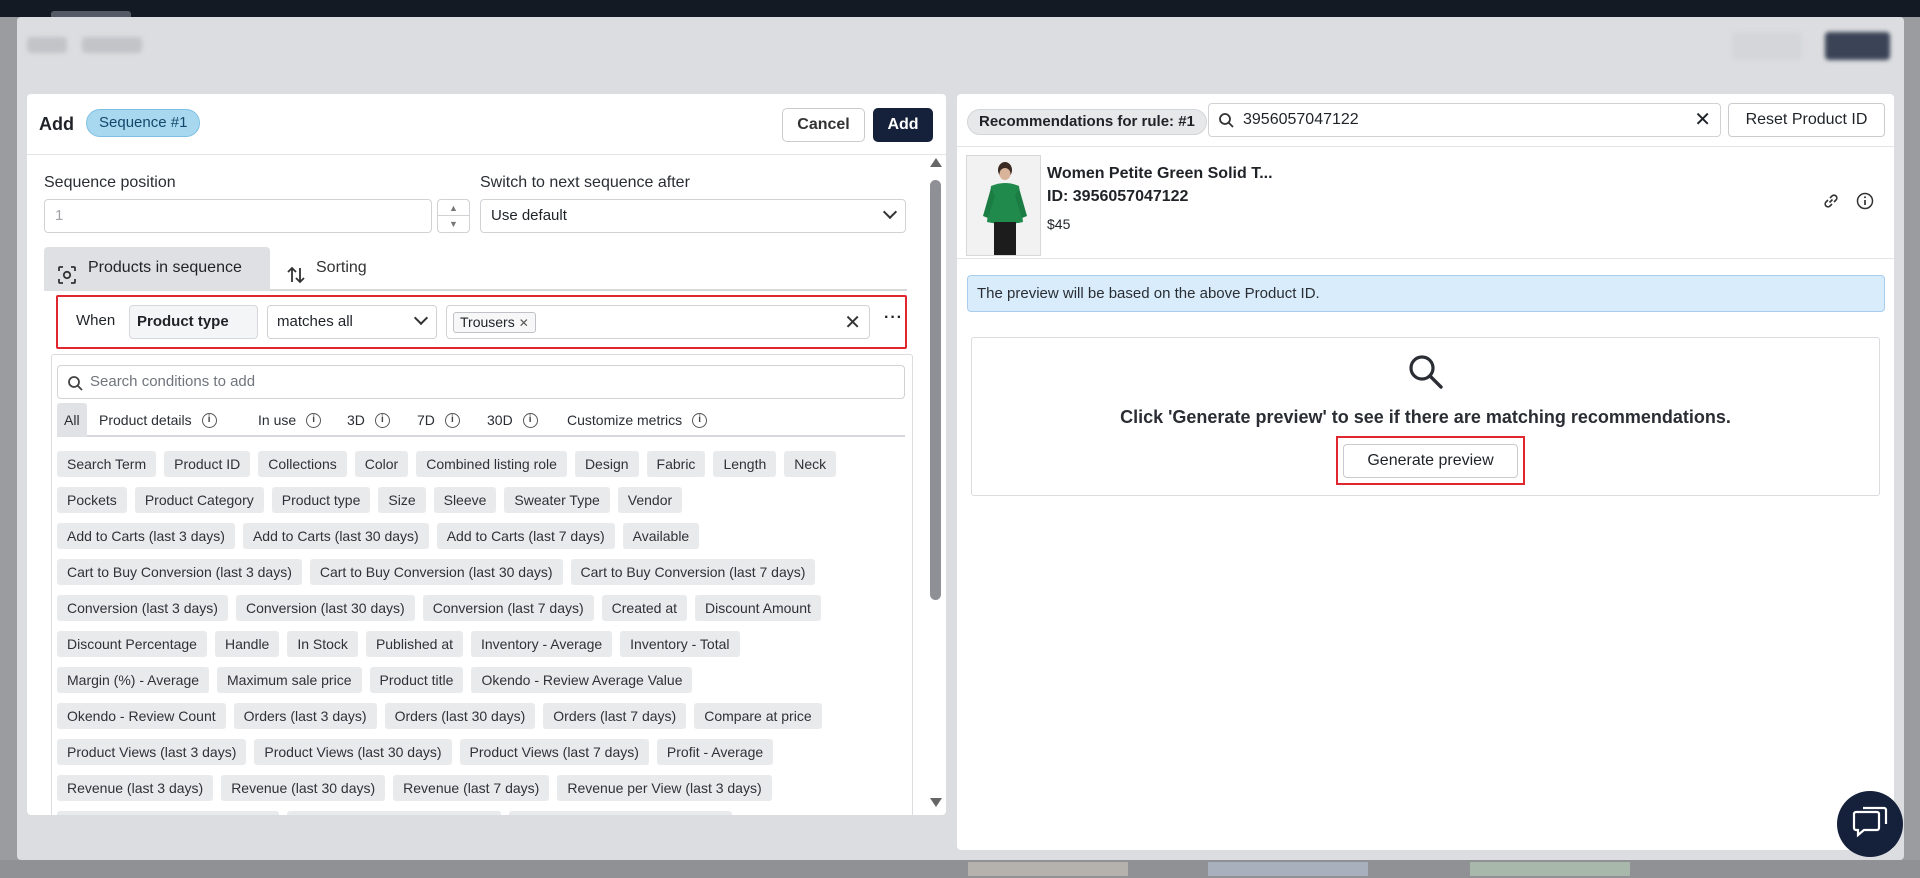  What do you see at coordinates (381, 464) in the screenshot?
I see `condition-chip: Color` at bounding box center [381, 464].